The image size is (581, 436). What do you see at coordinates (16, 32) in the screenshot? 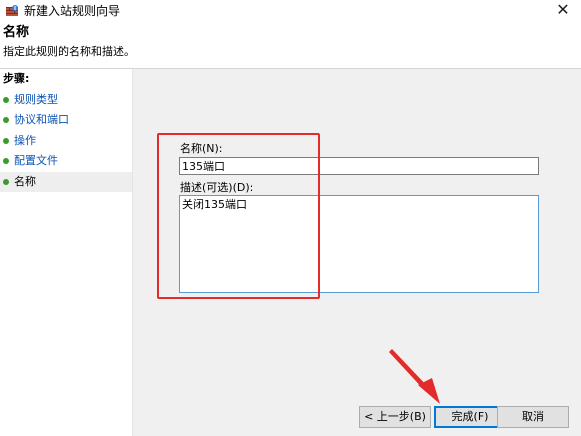
I see `page-title: 名称` at bounding box center [16, 32].